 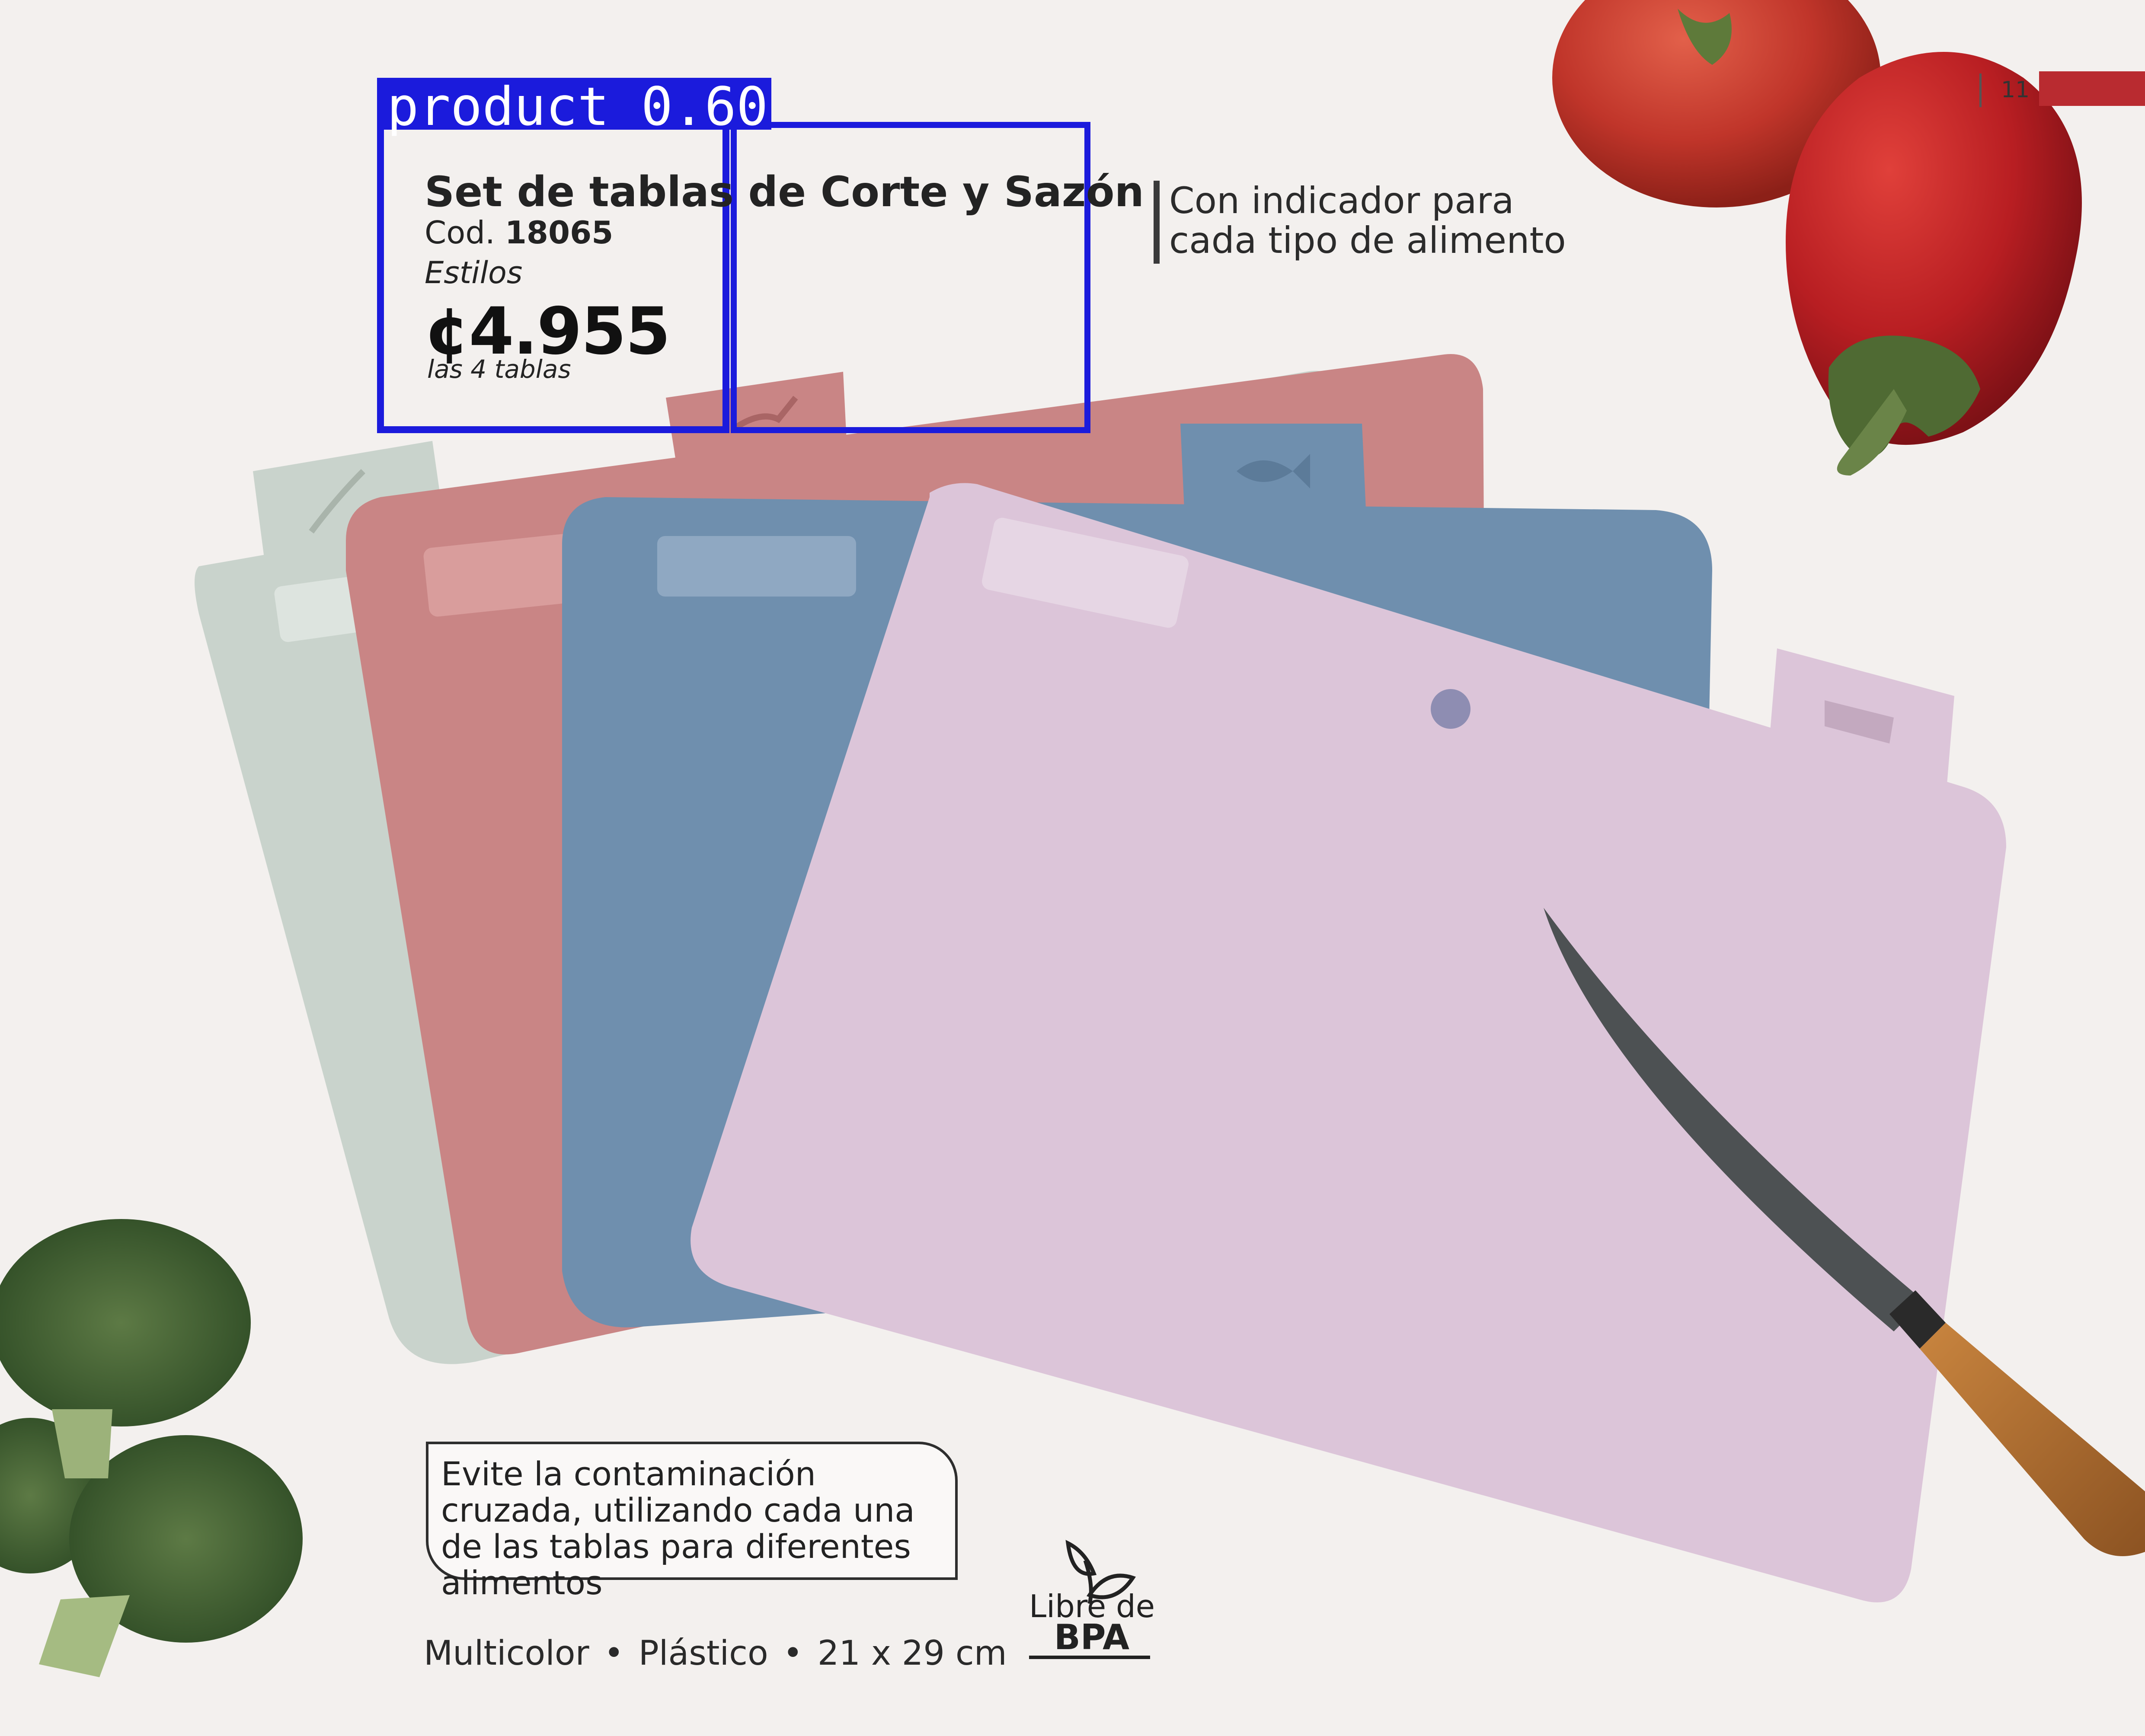 I want to click on page-number-divider, so click(x=1981, y=90).